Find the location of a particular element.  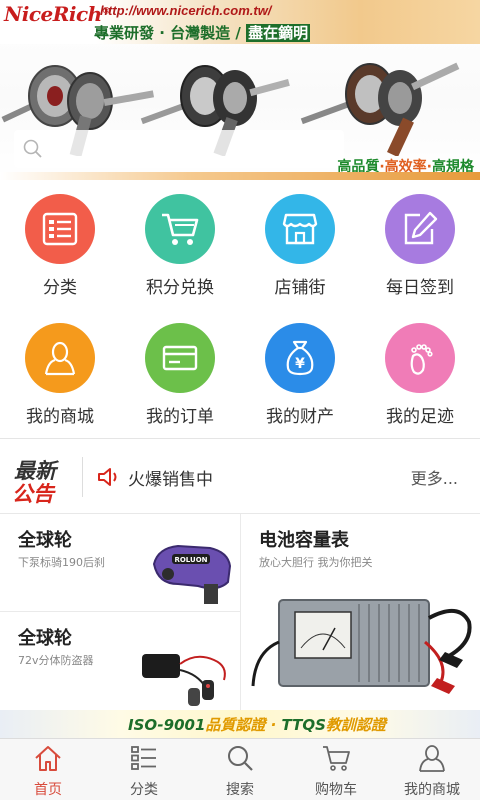

notice-divider is located at coordinates (82, 477).